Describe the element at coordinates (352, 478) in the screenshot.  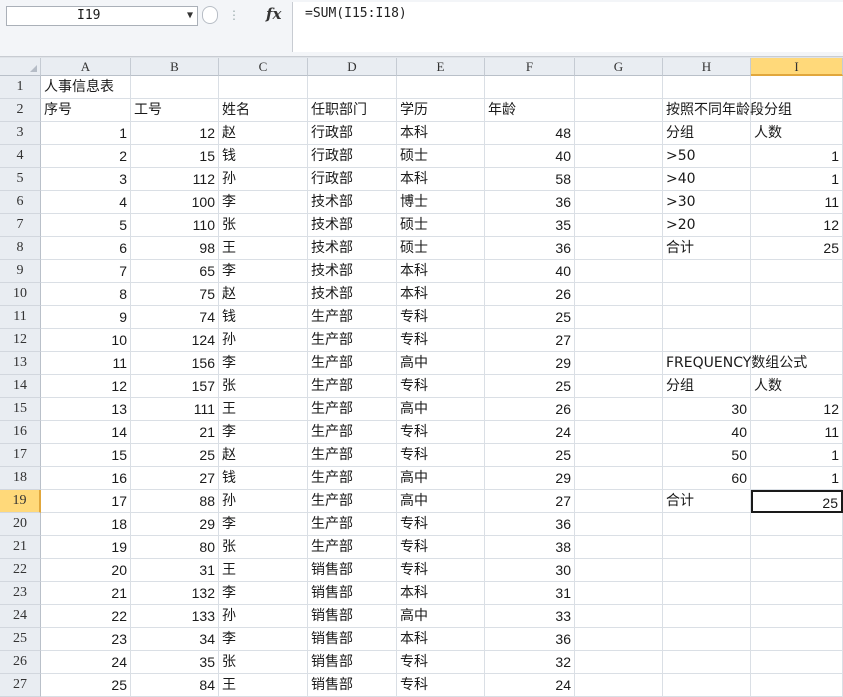
I see `cell-d18: 生产部` at that location.